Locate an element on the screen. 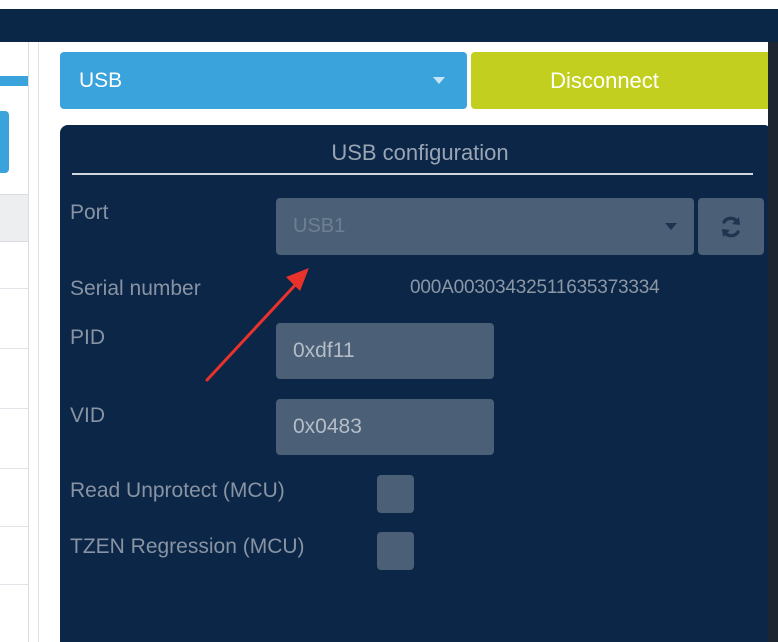 Image resolution: width=778 pixels, height=642 pixels. left-pane-table-header is located at coordinates (14, 218).